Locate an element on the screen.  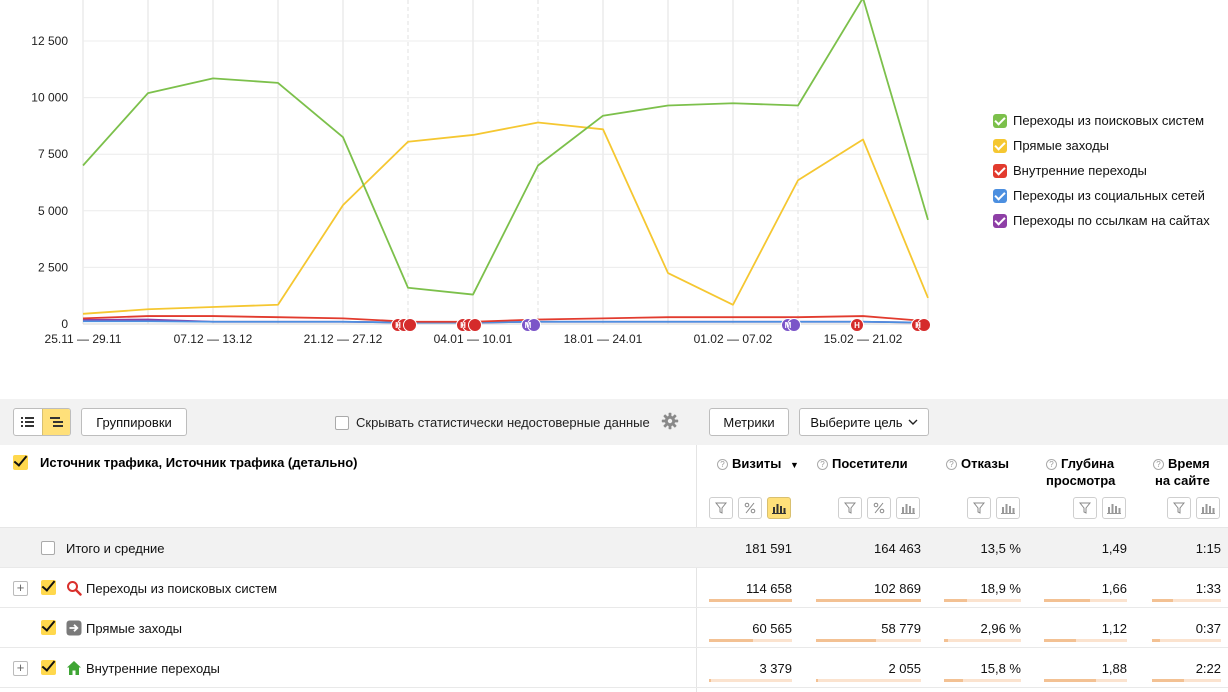
row-depth: 1,66 is located at coordinates (1114, 588).